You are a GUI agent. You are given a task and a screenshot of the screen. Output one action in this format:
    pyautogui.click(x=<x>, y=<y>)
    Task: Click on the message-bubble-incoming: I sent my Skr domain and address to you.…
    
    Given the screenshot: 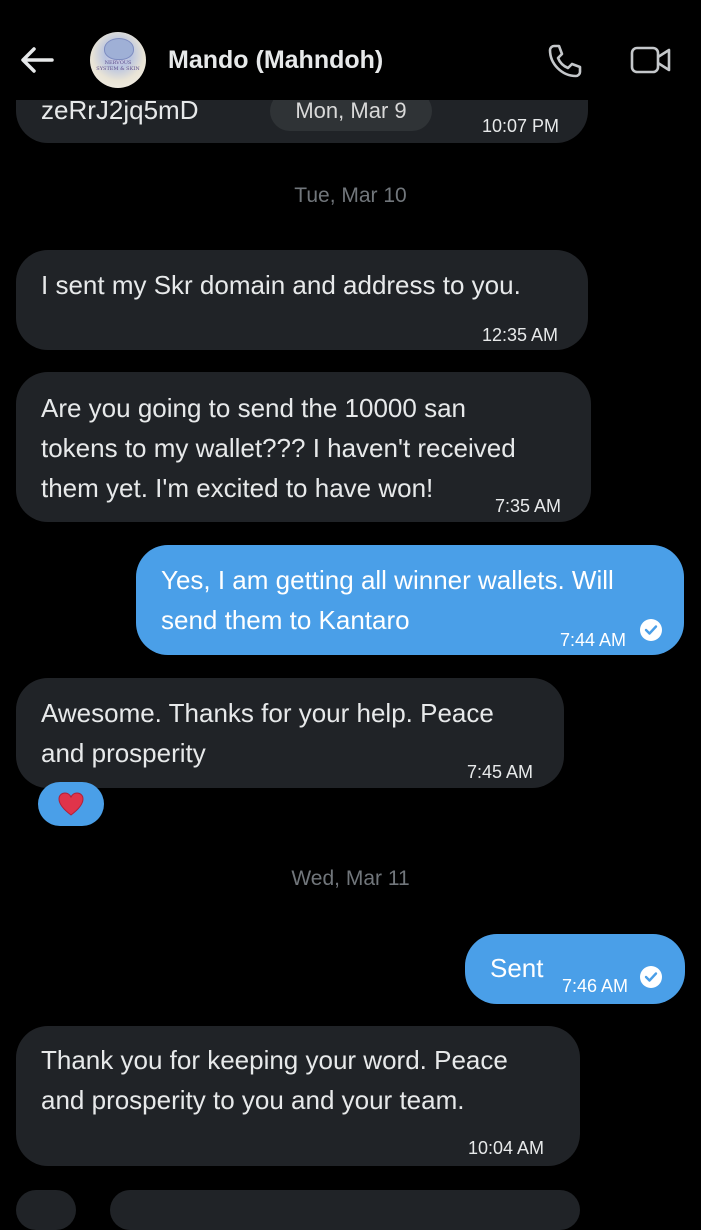 What is the action you would take?
    pyautogui.click(x=302, y=300)
    